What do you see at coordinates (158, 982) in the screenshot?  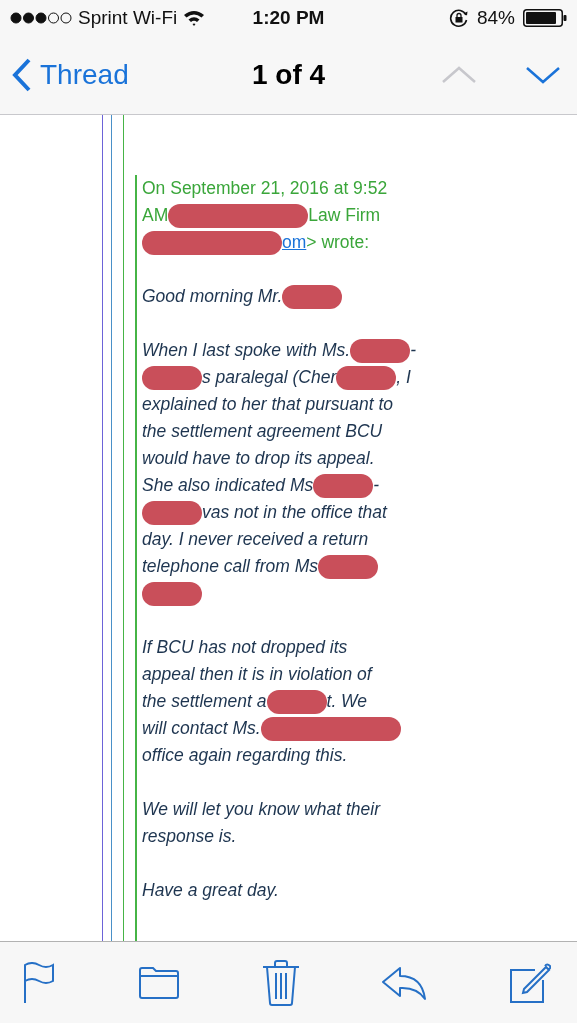 I see `folder-button` at bounding box center [158, 982].